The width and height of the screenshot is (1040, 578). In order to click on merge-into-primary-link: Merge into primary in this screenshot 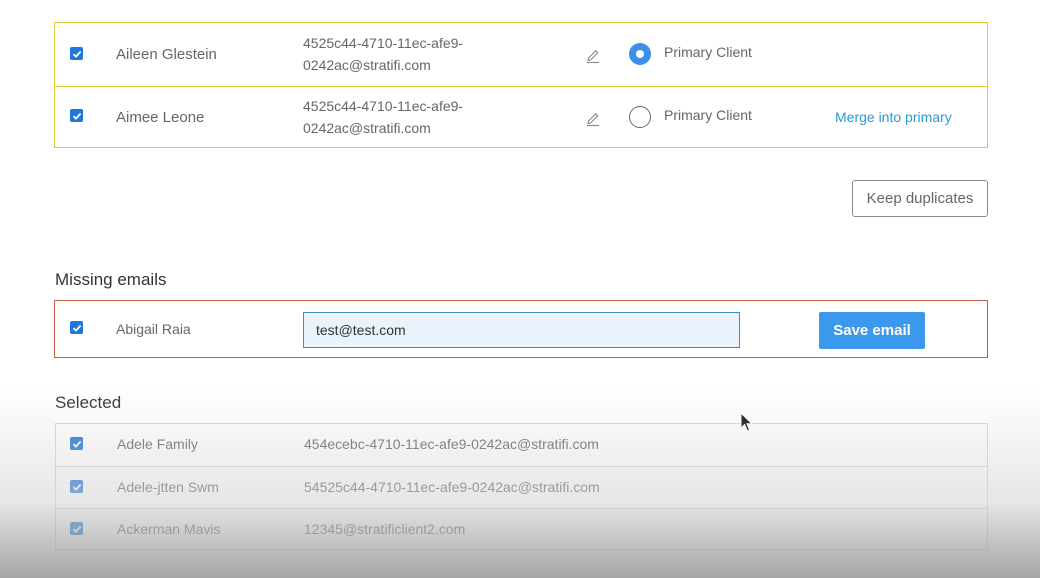, I will do `click(893, 117)`.